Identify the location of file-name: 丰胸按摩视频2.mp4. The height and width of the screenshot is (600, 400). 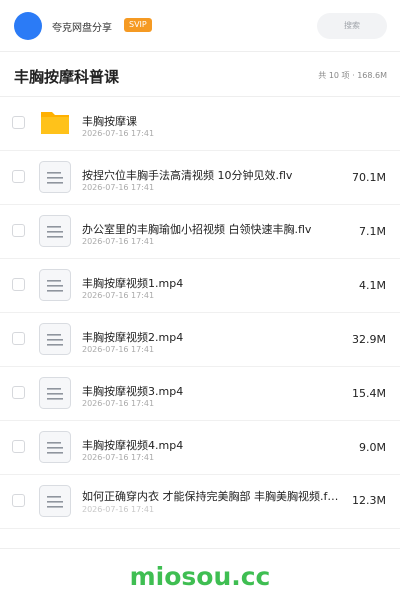
(133, 337).